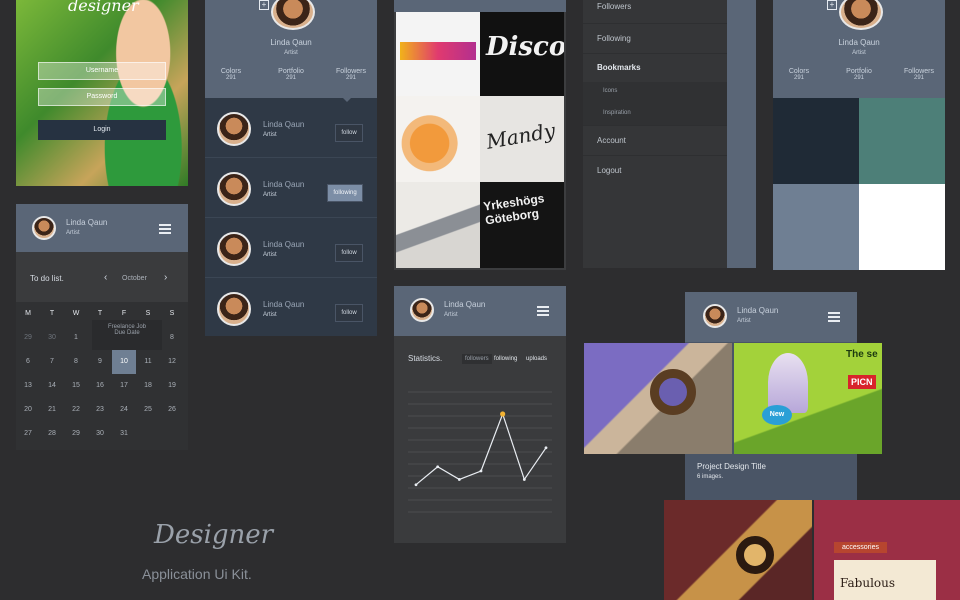  Describe the element at coordinates (76, 338) in the screenshot. I see `day: 1` at that location.